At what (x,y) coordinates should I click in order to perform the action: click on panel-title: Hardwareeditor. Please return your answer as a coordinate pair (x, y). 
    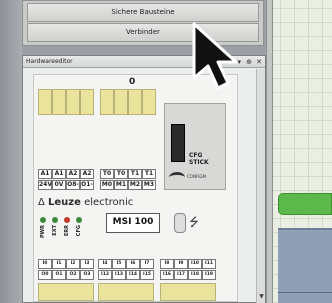
    Looking at the image, I should click on (49, 61).